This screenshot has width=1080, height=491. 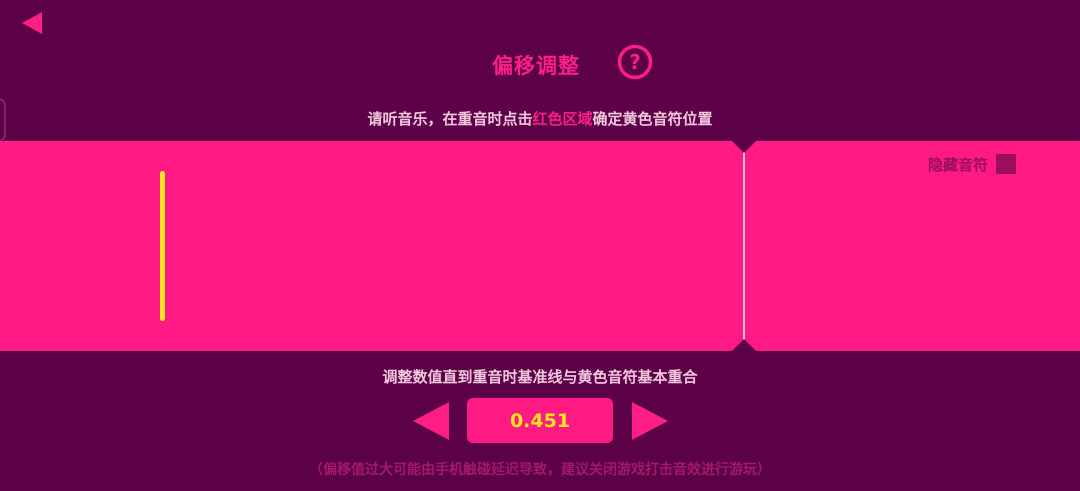 I want to click on offset-value-box: 0.451, so click(x=540, y=420).